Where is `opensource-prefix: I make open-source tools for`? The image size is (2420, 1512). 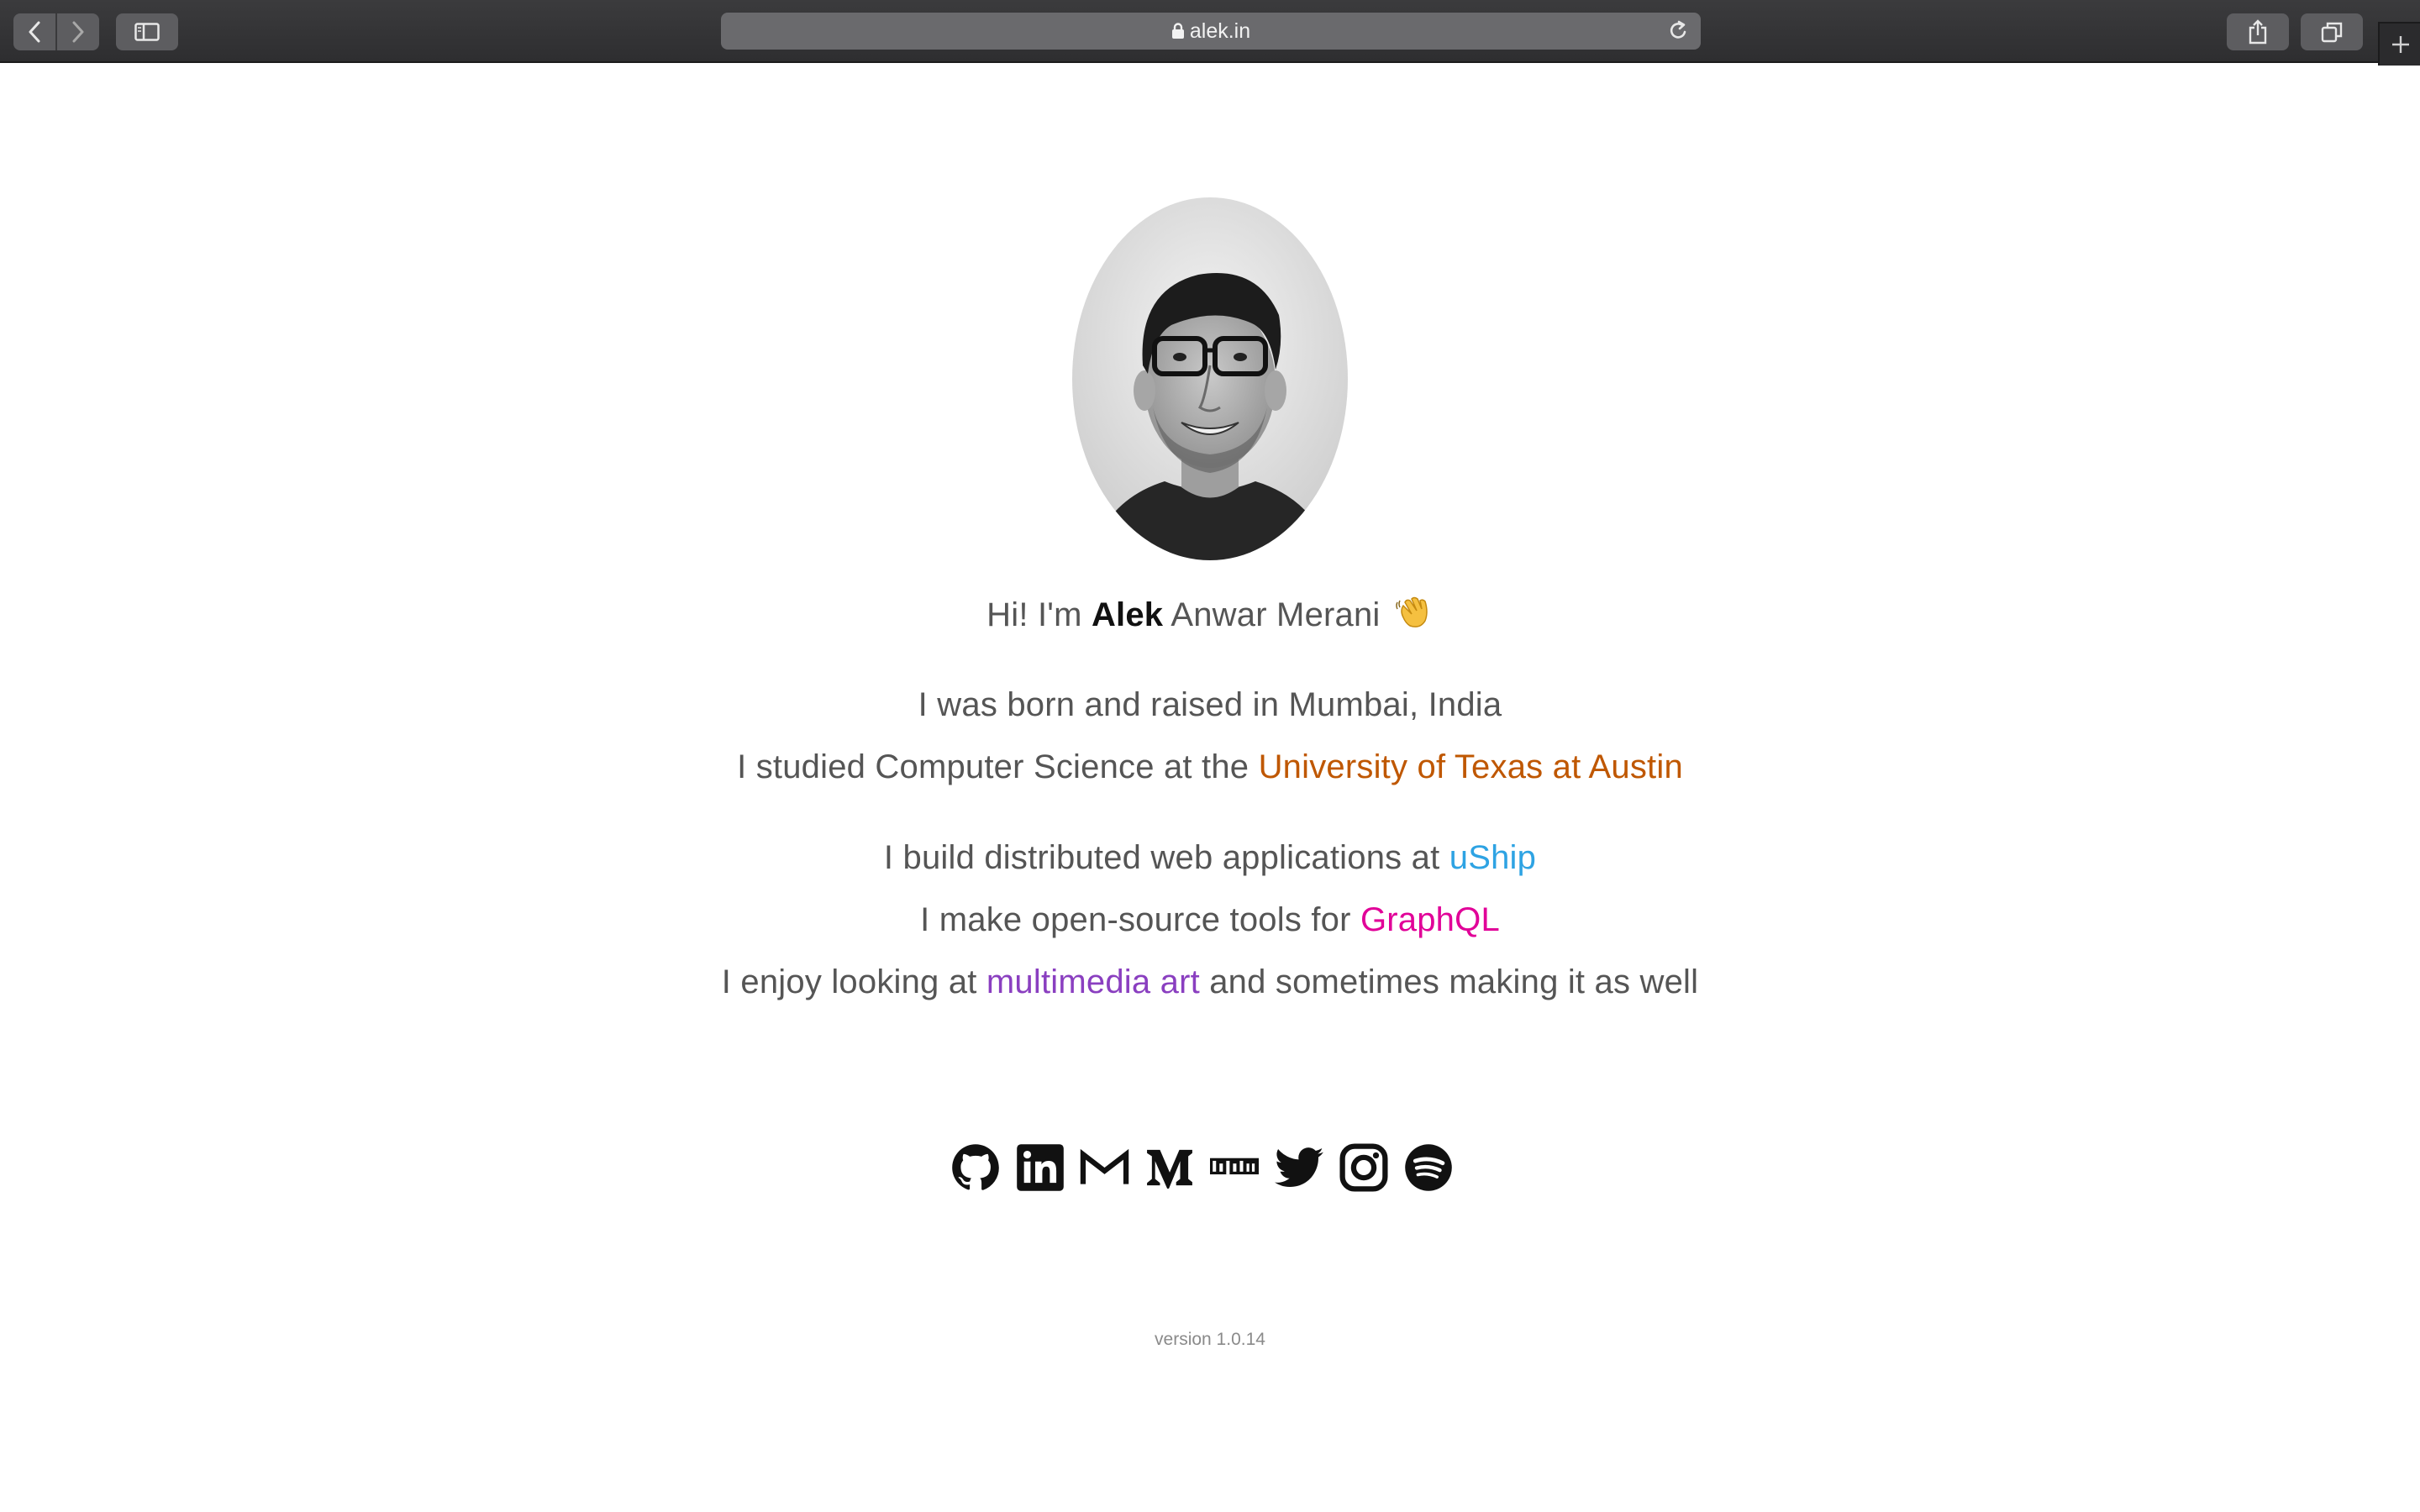
opensource-prefix: I make open-source tools for is located at coordinates (1135, 919).